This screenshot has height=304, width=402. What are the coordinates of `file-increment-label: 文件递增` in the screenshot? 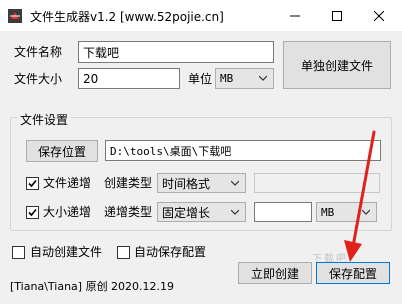 It's located at (67, 183).